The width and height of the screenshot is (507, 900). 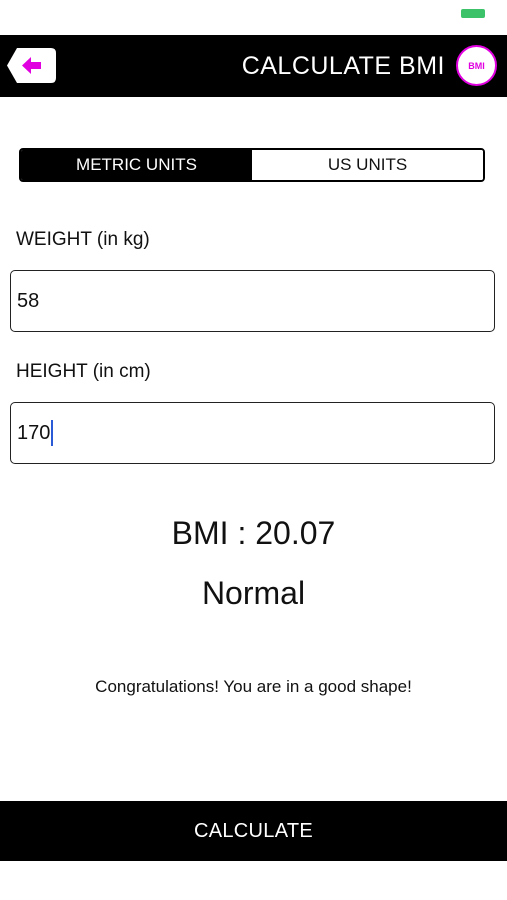 I want to click on unit-selector: METRIC UNITS US UNITS, so click(x=252, y=165).